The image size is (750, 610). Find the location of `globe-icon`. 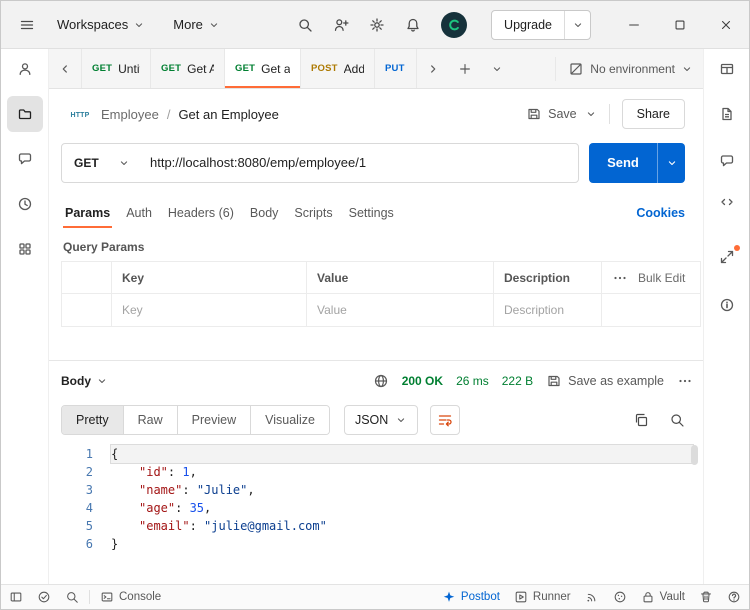

globe-icon is located at coordinates (381, 381).